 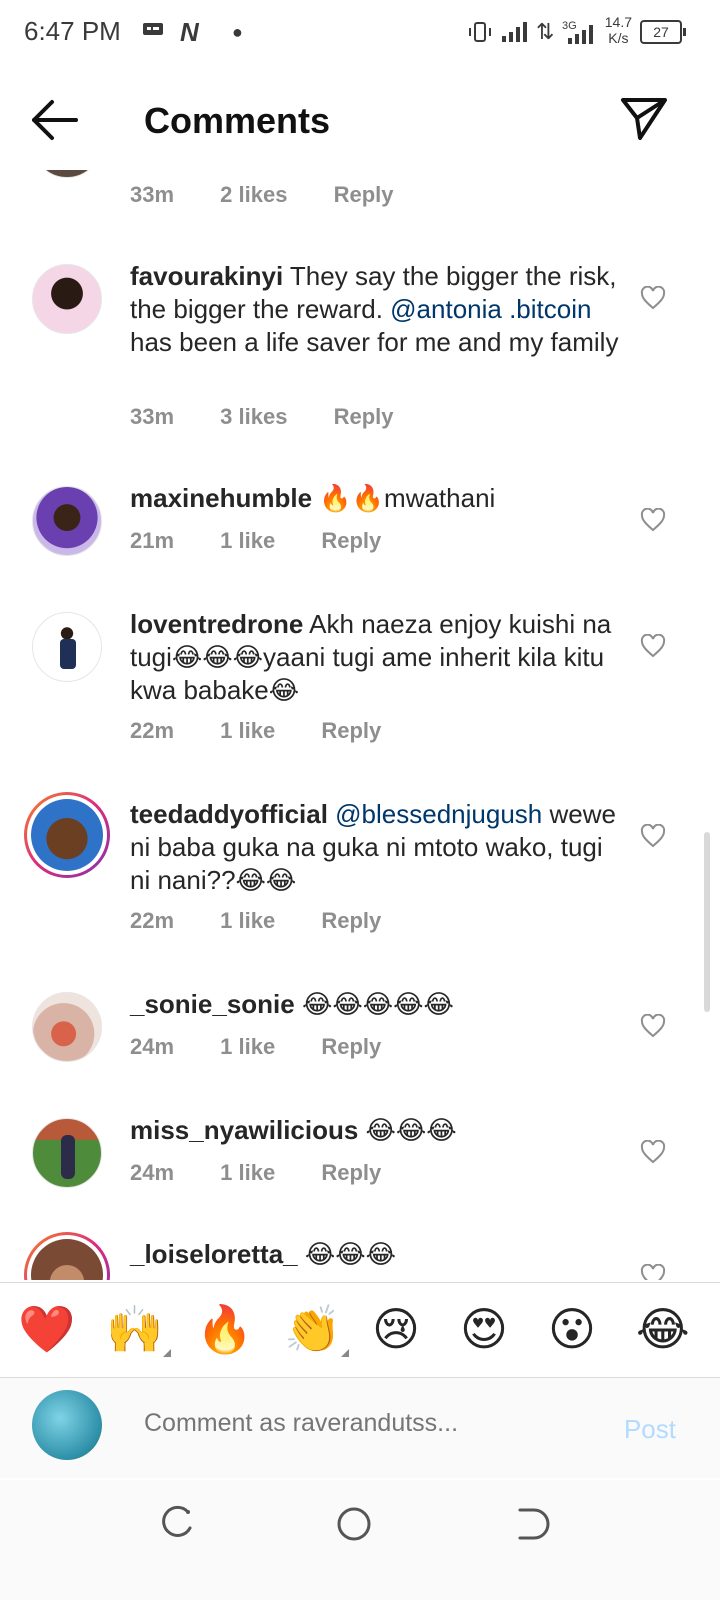 I want to click on network-speed-value: 14.7, so click(x=618, y=22).